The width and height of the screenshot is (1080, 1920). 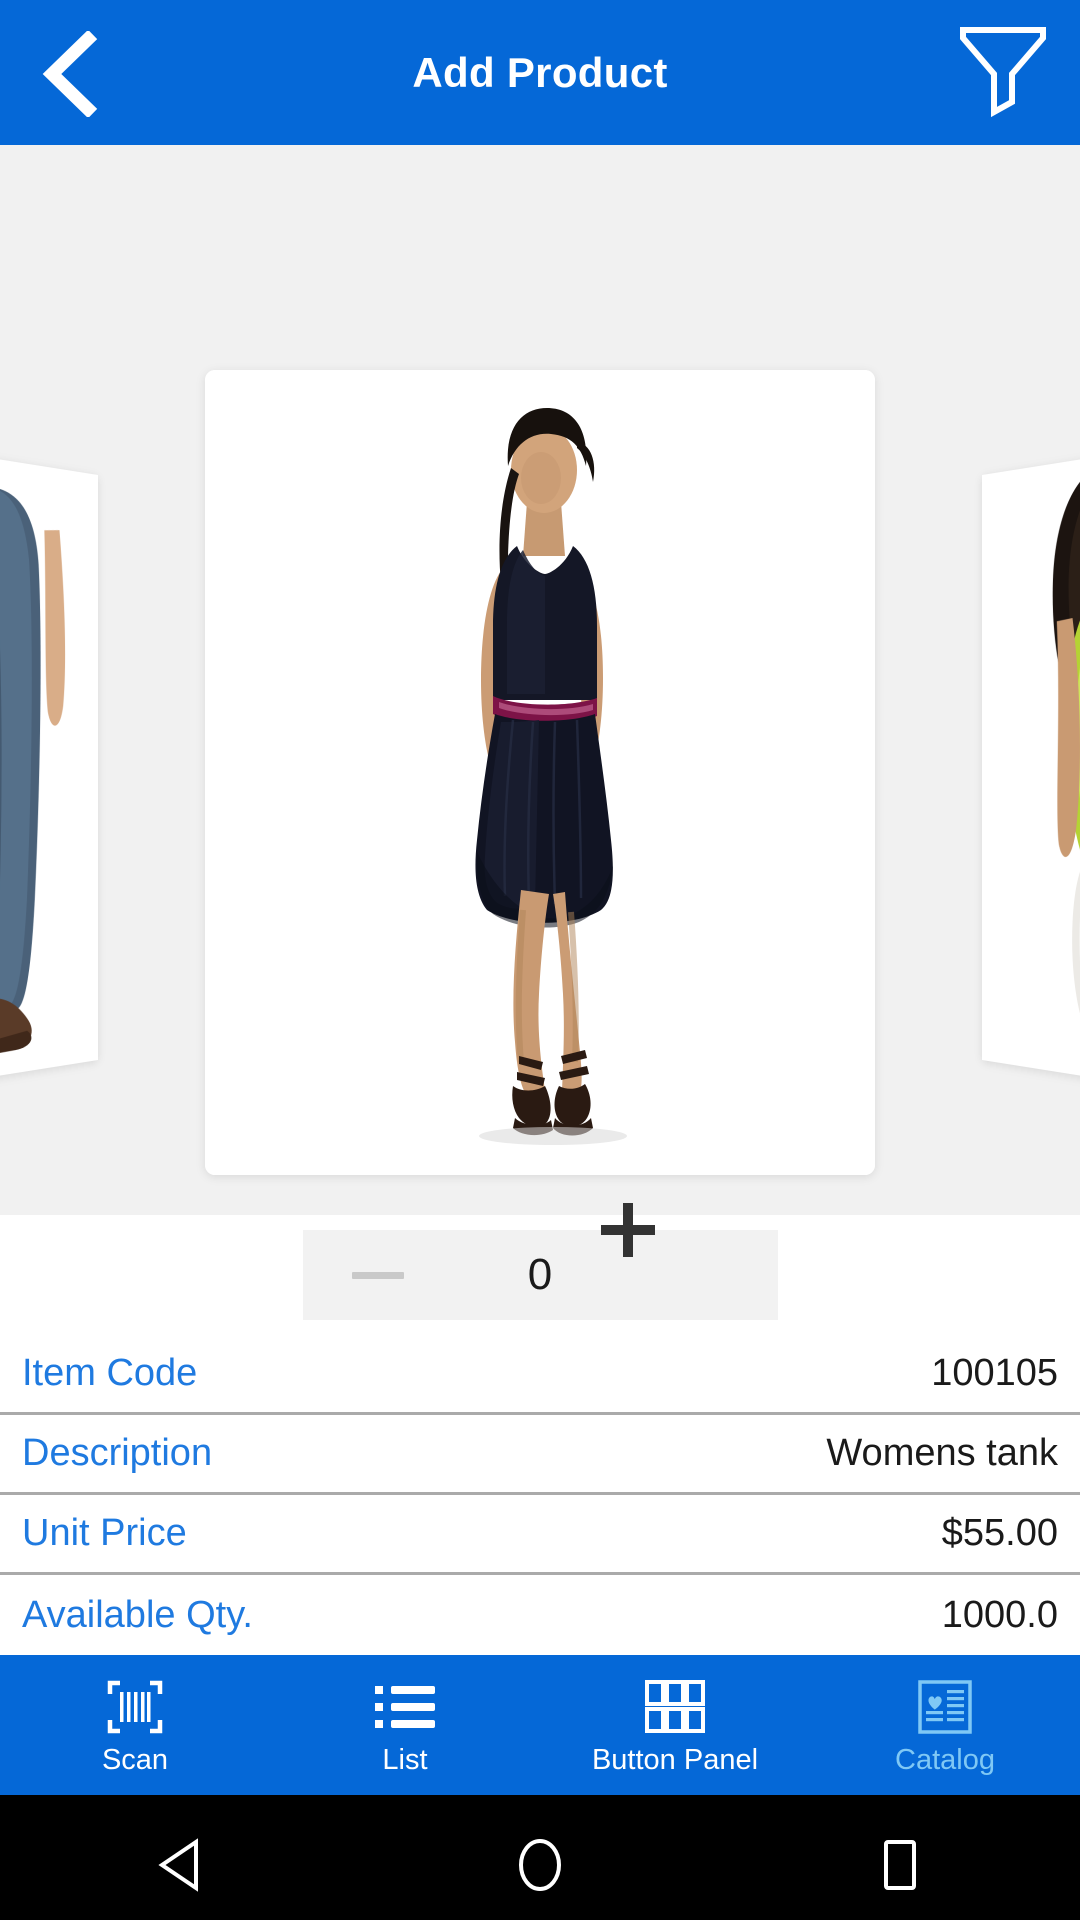 I want to click on detail-row-unit-price: Unit Price $55.00, so click(x=540, y=1535).